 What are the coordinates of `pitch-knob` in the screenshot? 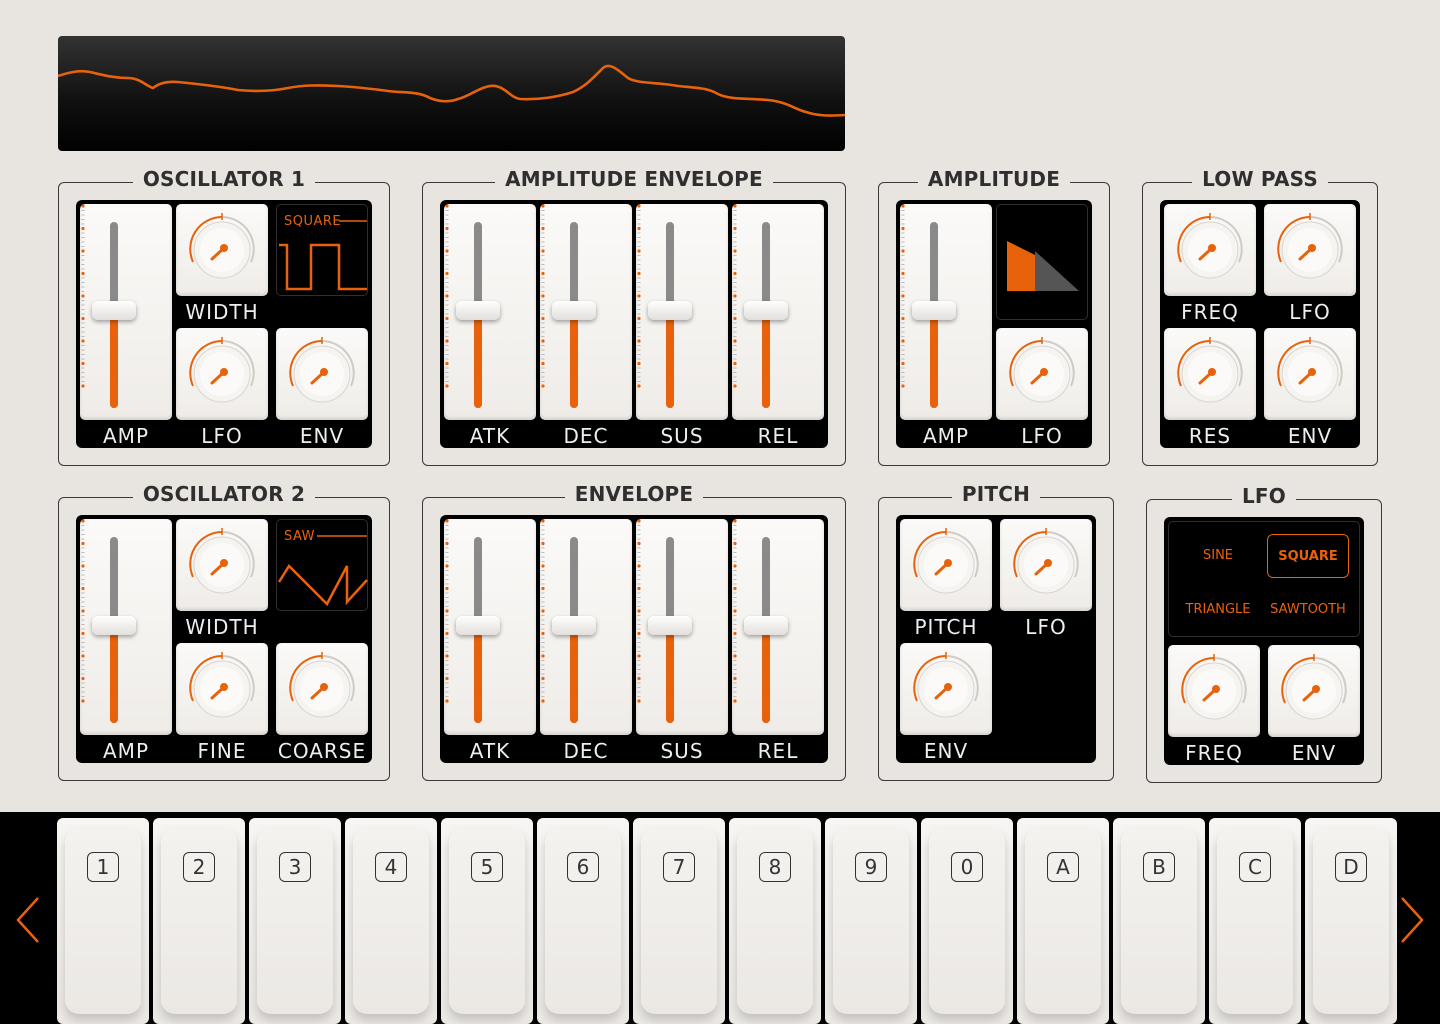 It's located at (946, 565).